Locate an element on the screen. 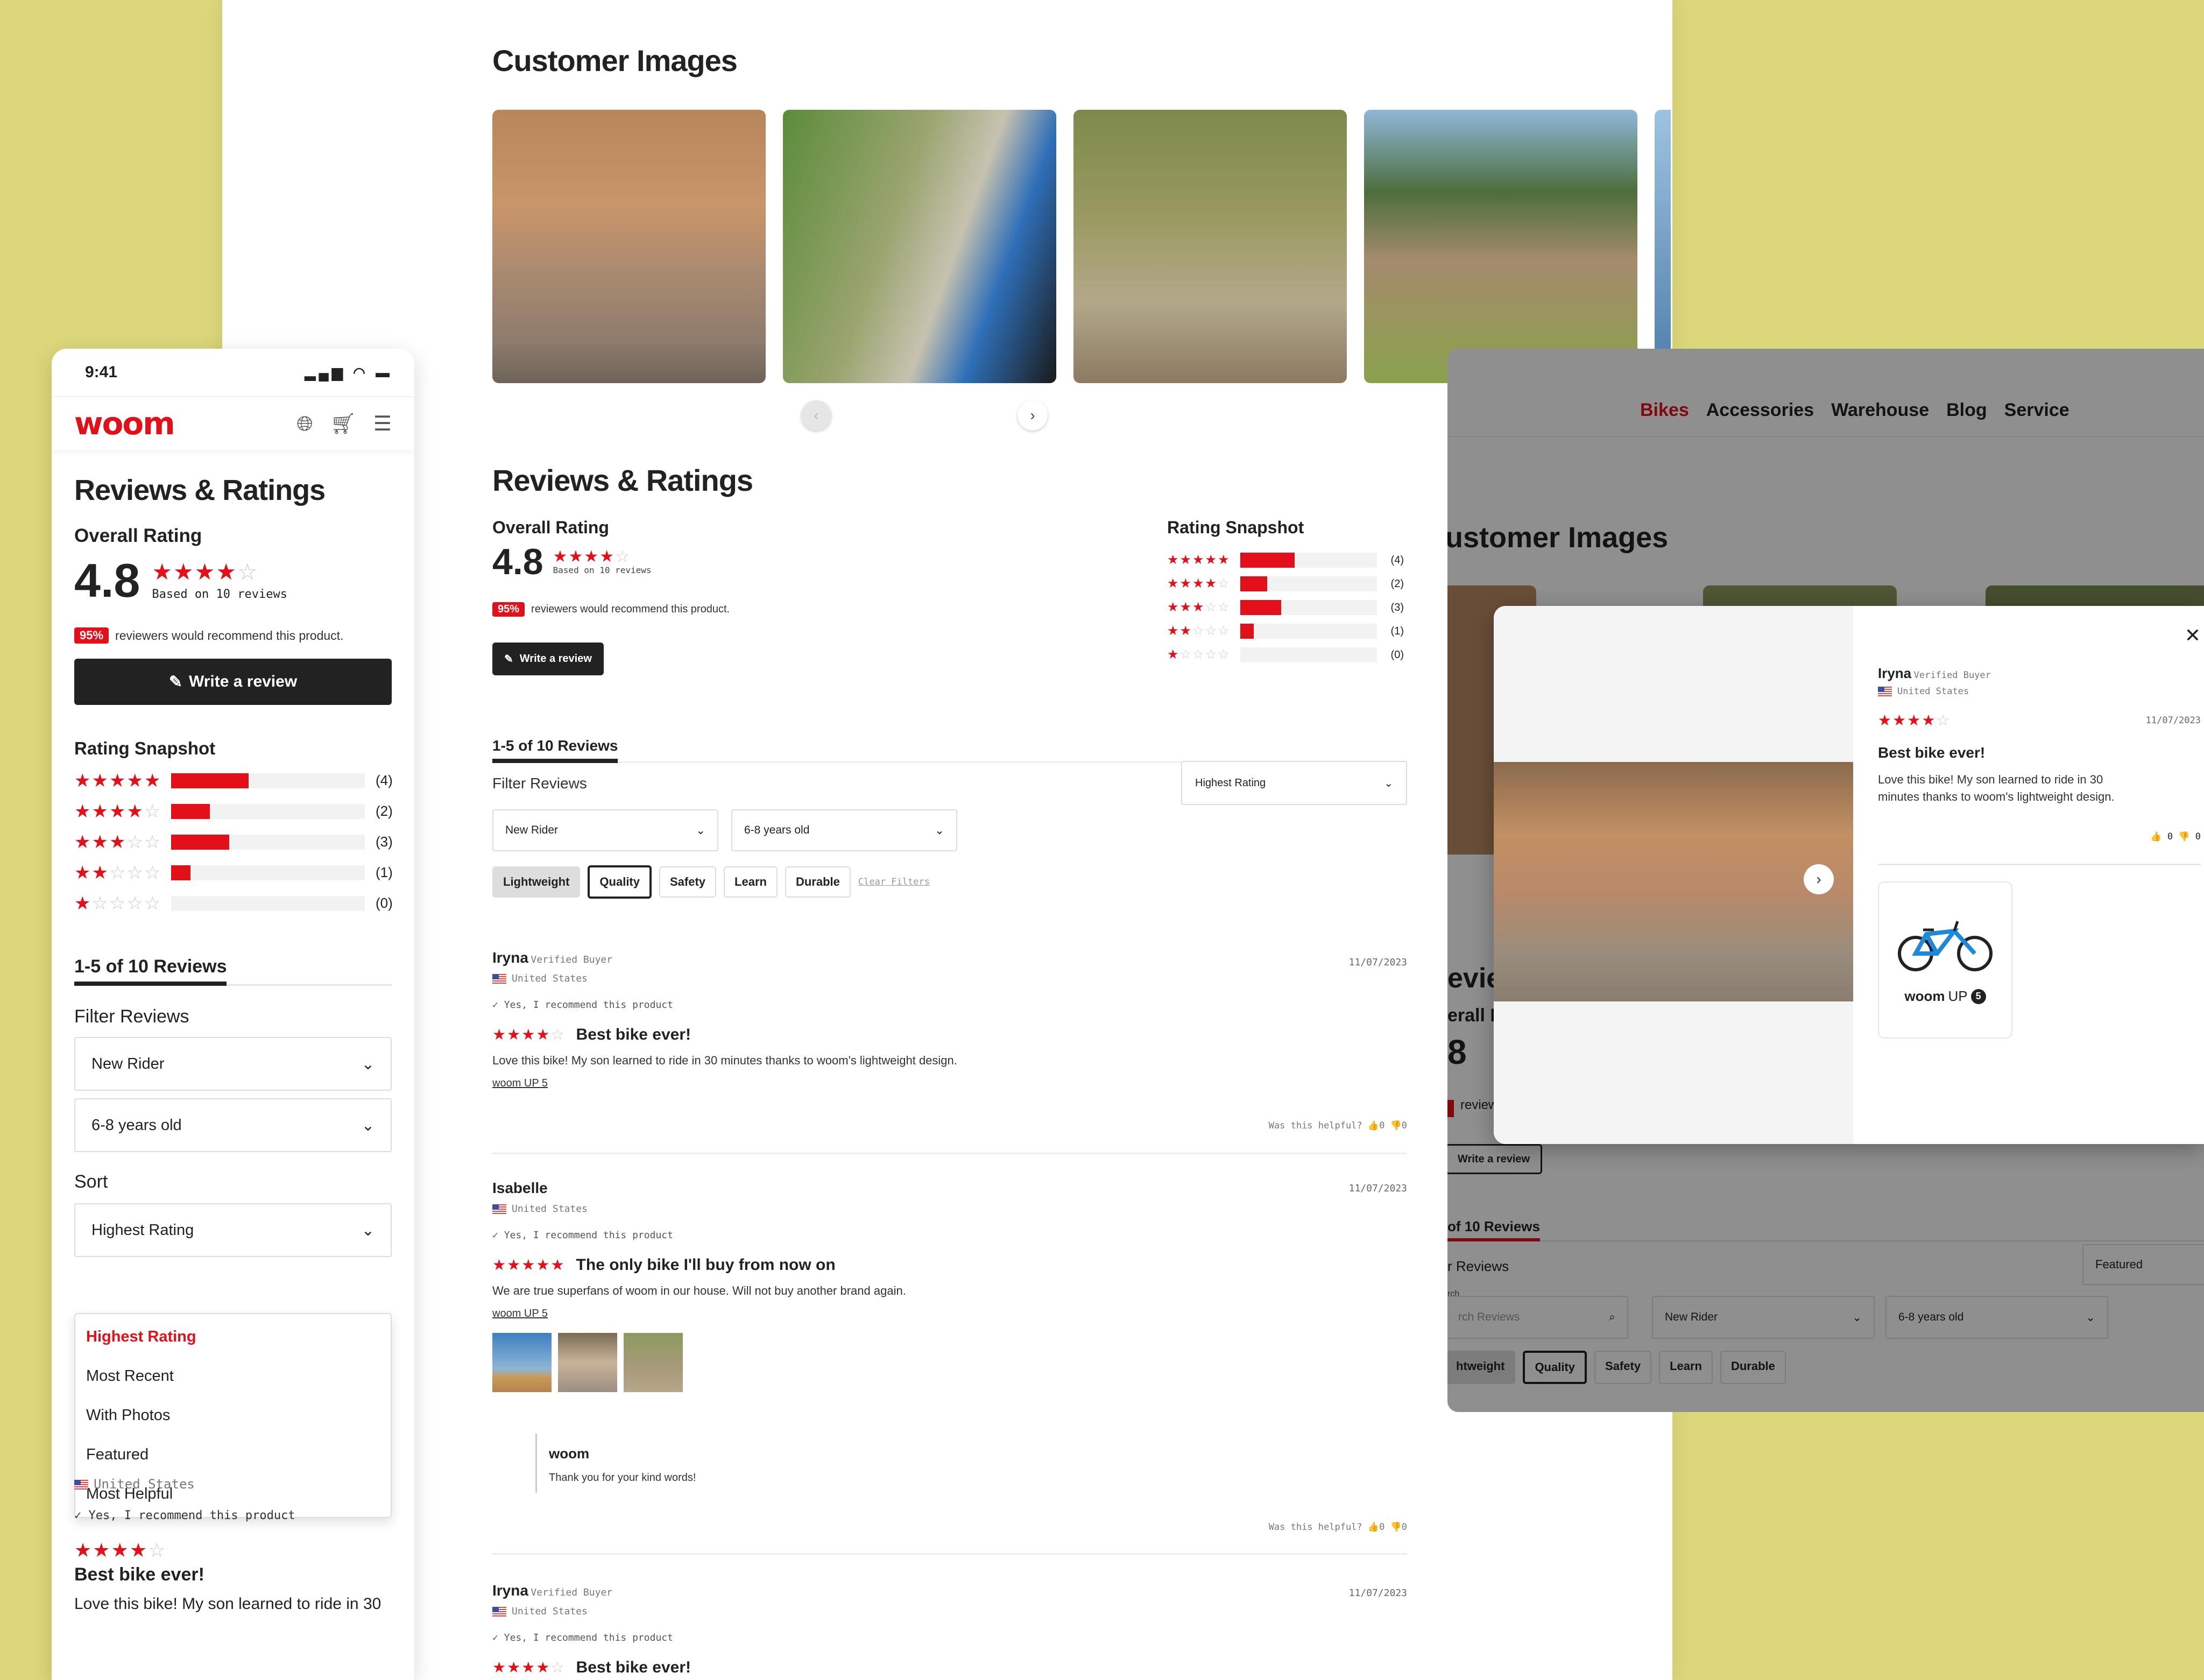  snapshot-count: (3) is located at coordinates (384, 842).